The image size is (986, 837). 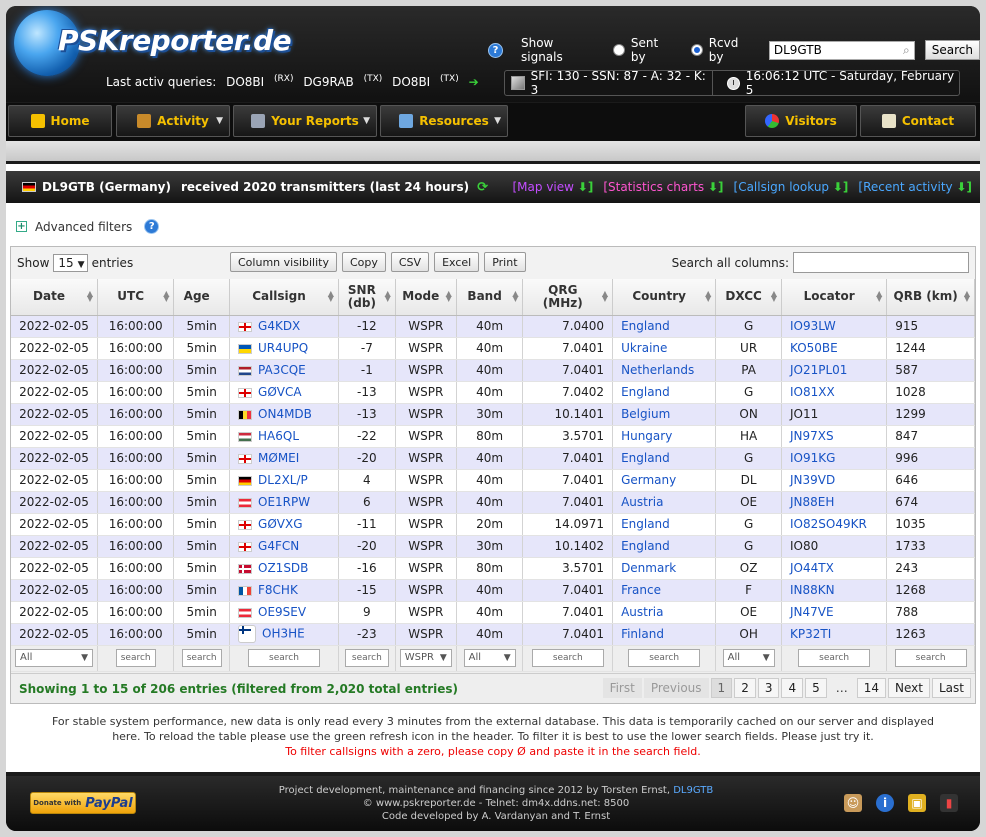 What do you see at coordinates (917, 803) in the screenshot?
I see `lock-icon: ▣` at bounding box center [917, 803].